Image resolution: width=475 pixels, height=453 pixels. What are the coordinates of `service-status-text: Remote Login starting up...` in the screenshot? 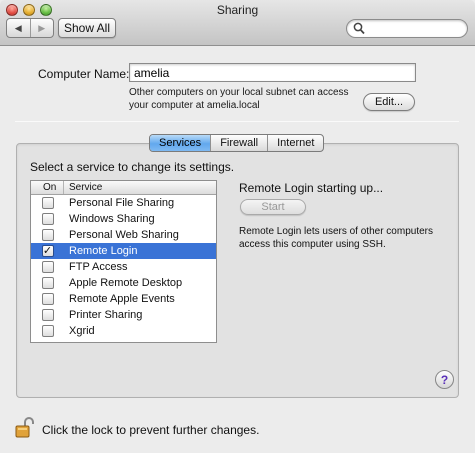 It's located at (311, 188).